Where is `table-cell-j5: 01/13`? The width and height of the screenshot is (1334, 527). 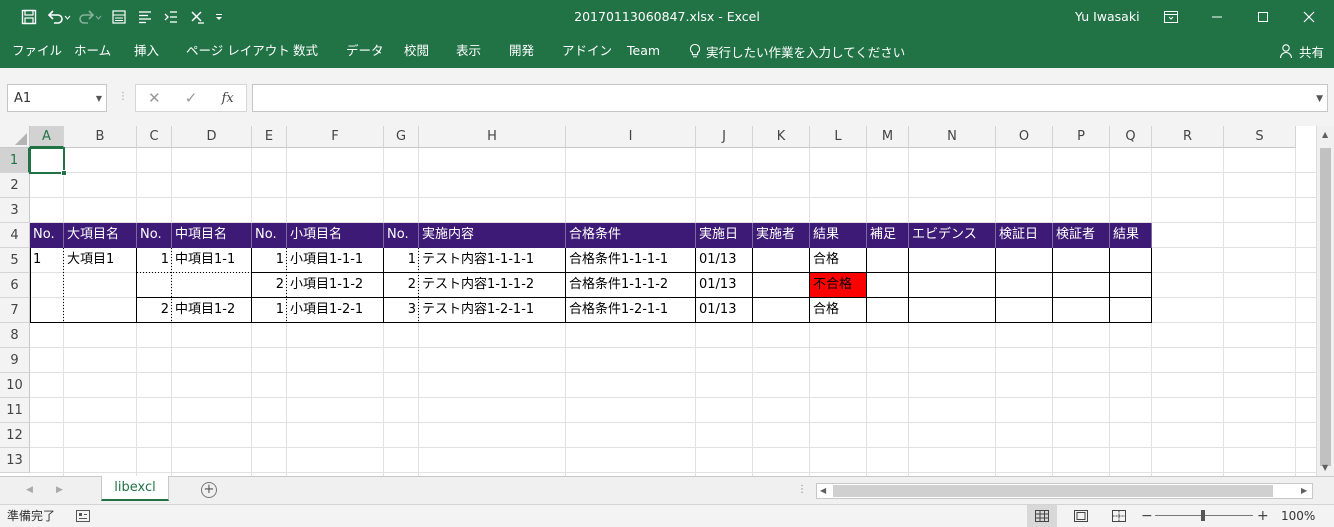 table-cell-j5: 01/13 is located at coordinates (724, 260).